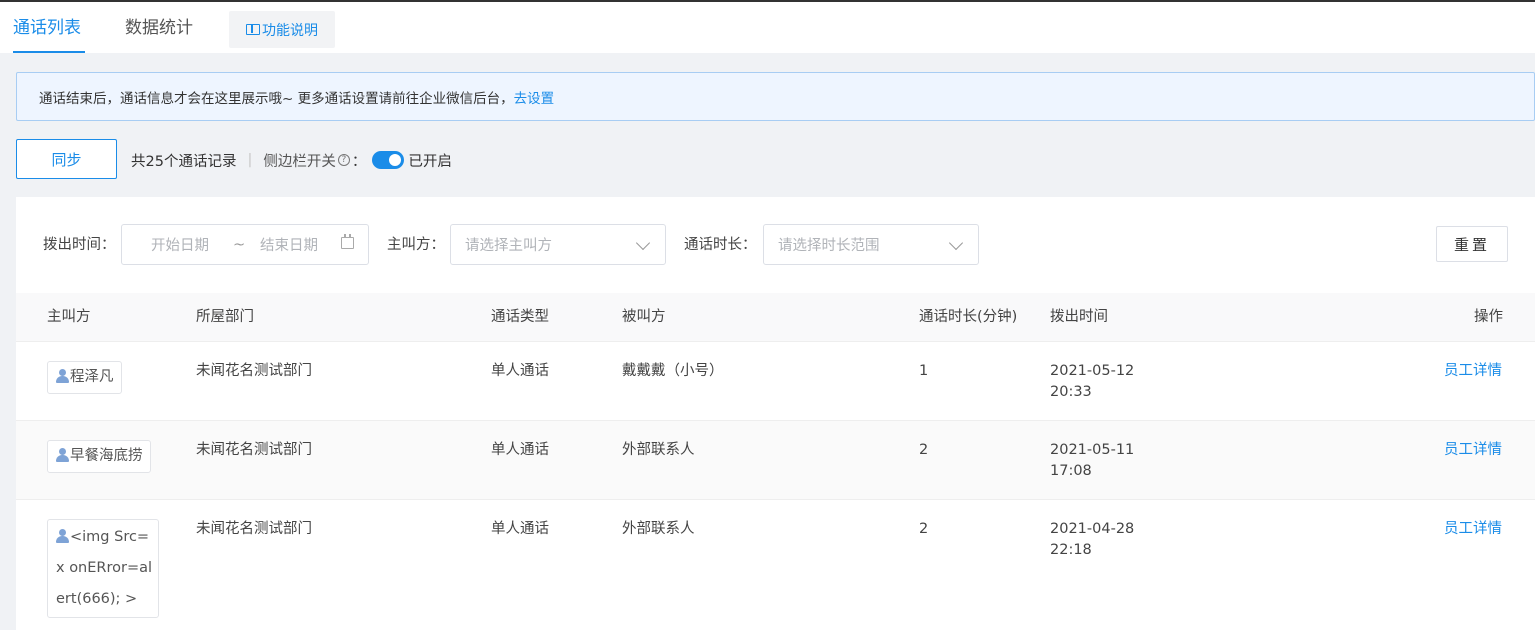 Image resolution: width=1535 pixels, height=630 pixels. I want to click on callee-cell: 戴戴戴（小号）, so click(673, 371).